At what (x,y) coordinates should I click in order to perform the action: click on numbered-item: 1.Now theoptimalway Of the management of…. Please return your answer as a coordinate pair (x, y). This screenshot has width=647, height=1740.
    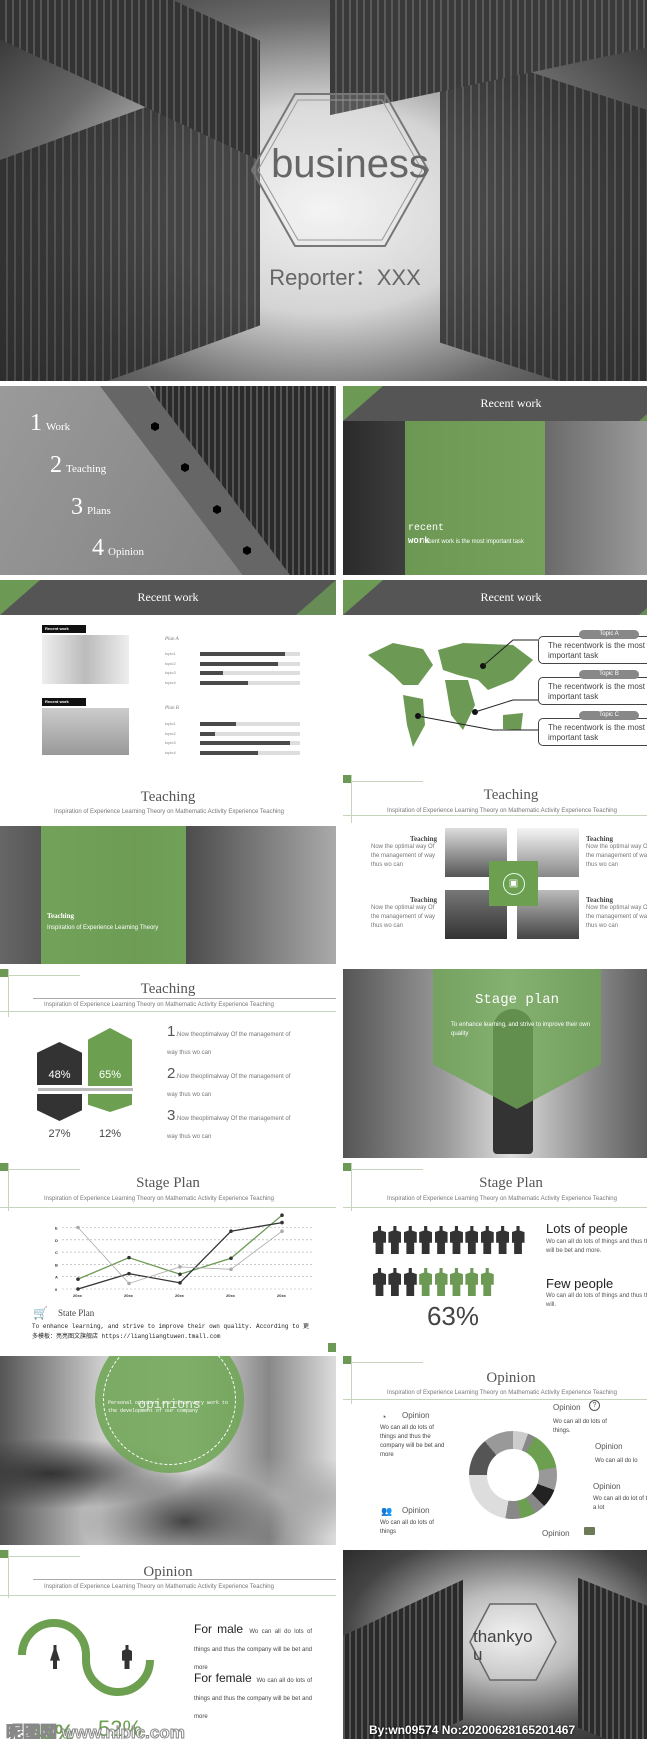
    Looking at the image, I should click on (229, 1039).